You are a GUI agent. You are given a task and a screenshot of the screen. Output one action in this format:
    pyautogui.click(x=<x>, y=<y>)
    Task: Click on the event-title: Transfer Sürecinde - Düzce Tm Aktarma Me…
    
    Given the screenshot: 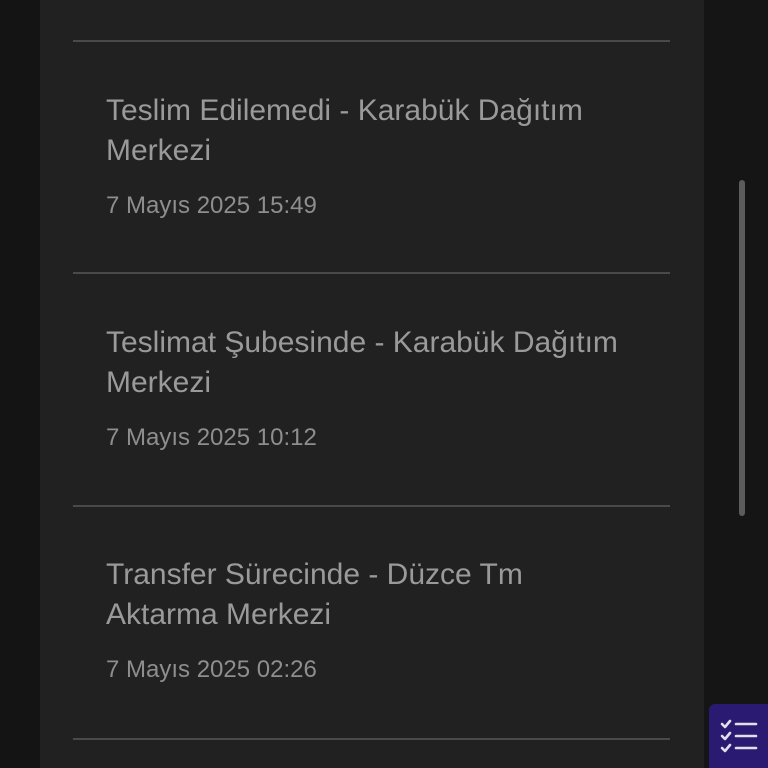 What is the action you would take?
    pyautogui.click(x=314, y=594)
    